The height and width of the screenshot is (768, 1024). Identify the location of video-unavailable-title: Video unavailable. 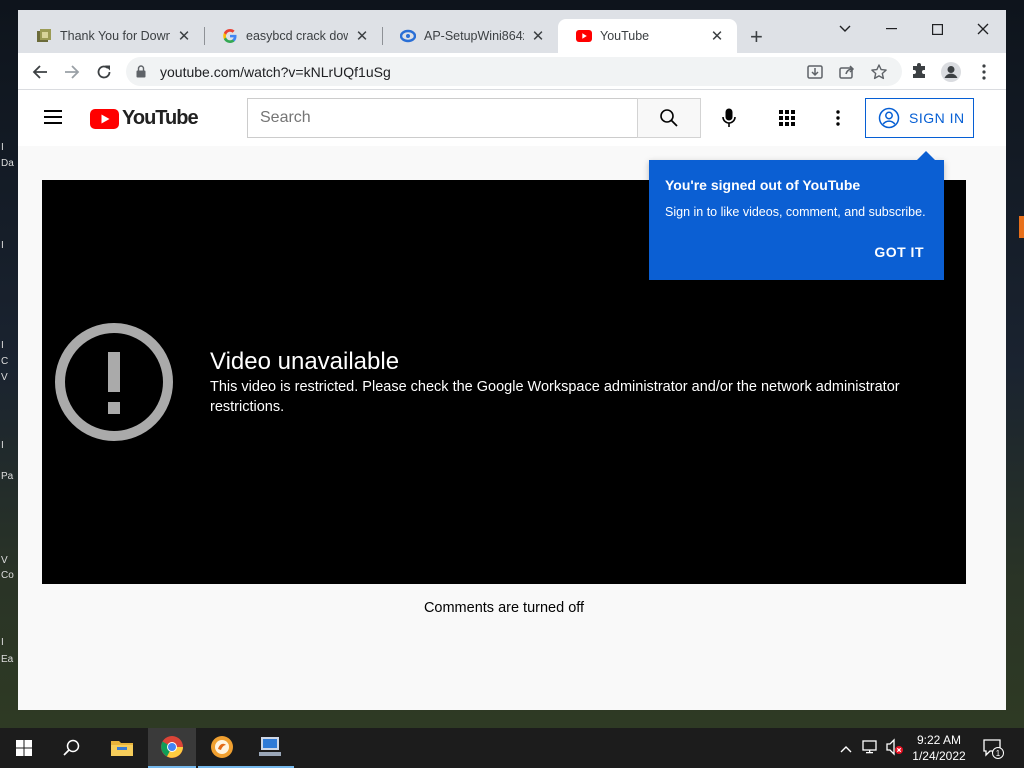
(305, 361).